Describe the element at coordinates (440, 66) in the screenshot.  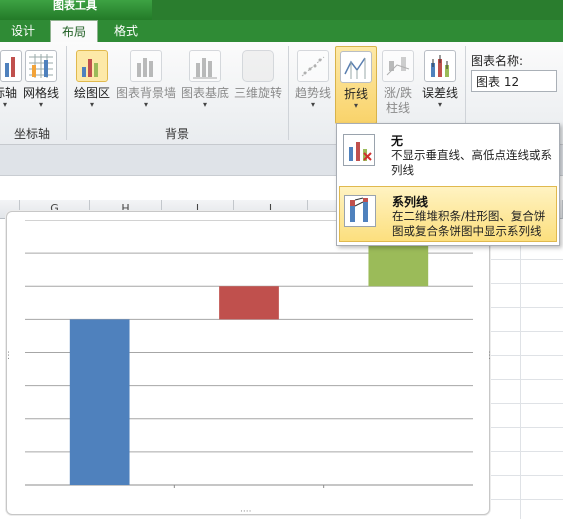
I see `error-bars-icon` at that location.